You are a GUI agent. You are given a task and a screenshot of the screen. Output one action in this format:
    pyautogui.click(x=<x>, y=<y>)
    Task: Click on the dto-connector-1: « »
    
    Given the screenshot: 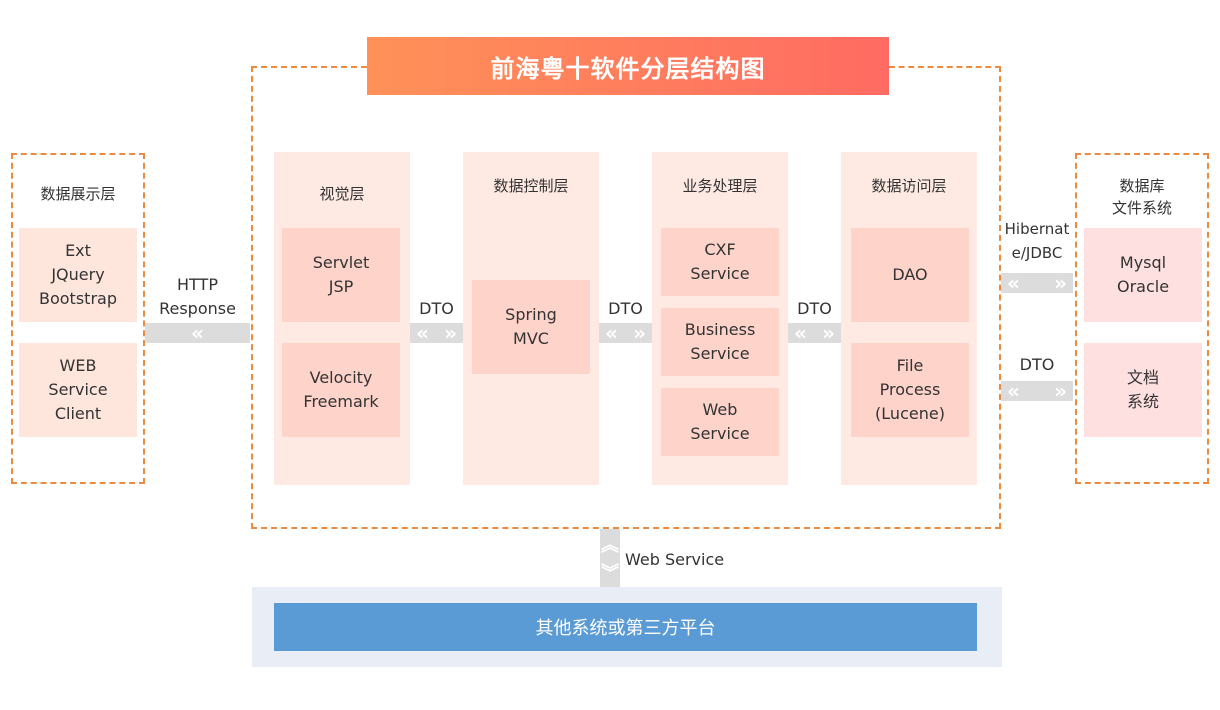 What is the action you would take?
    pyautogui.click(x=436, y=333)
    